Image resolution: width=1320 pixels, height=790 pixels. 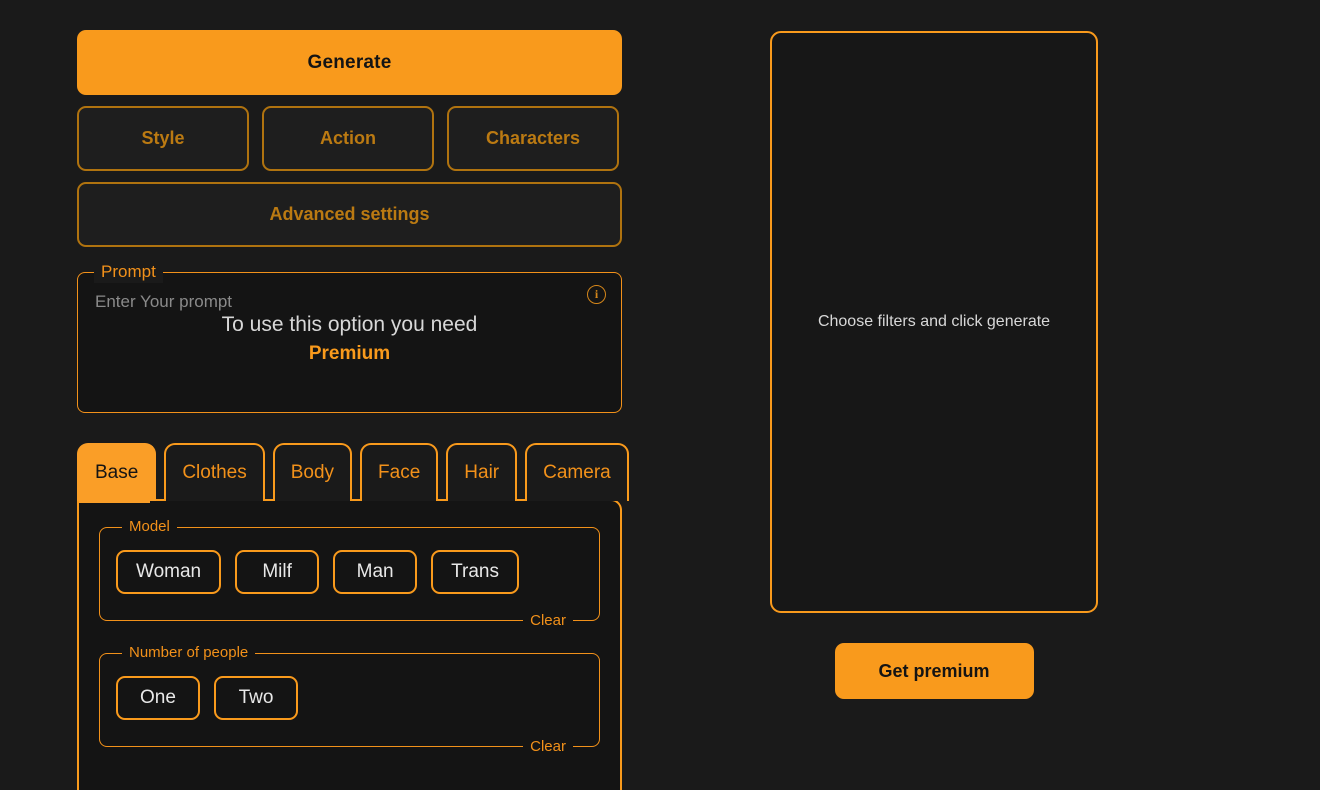 What do you see at coordinates (475, 572) in the screenshot?
I see `model-option-trans: Trans` at bounding box center [475, 572].